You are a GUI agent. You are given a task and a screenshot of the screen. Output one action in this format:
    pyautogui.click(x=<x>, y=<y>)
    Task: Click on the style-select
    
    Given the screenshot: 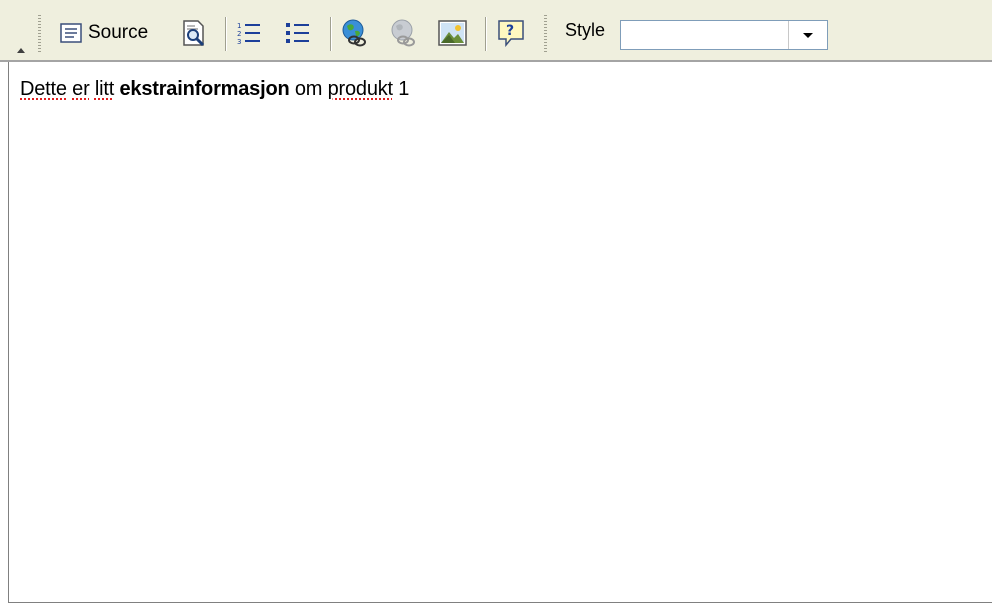 What is the action you would take?
    pyautogui.click(x=724, y=35)
    